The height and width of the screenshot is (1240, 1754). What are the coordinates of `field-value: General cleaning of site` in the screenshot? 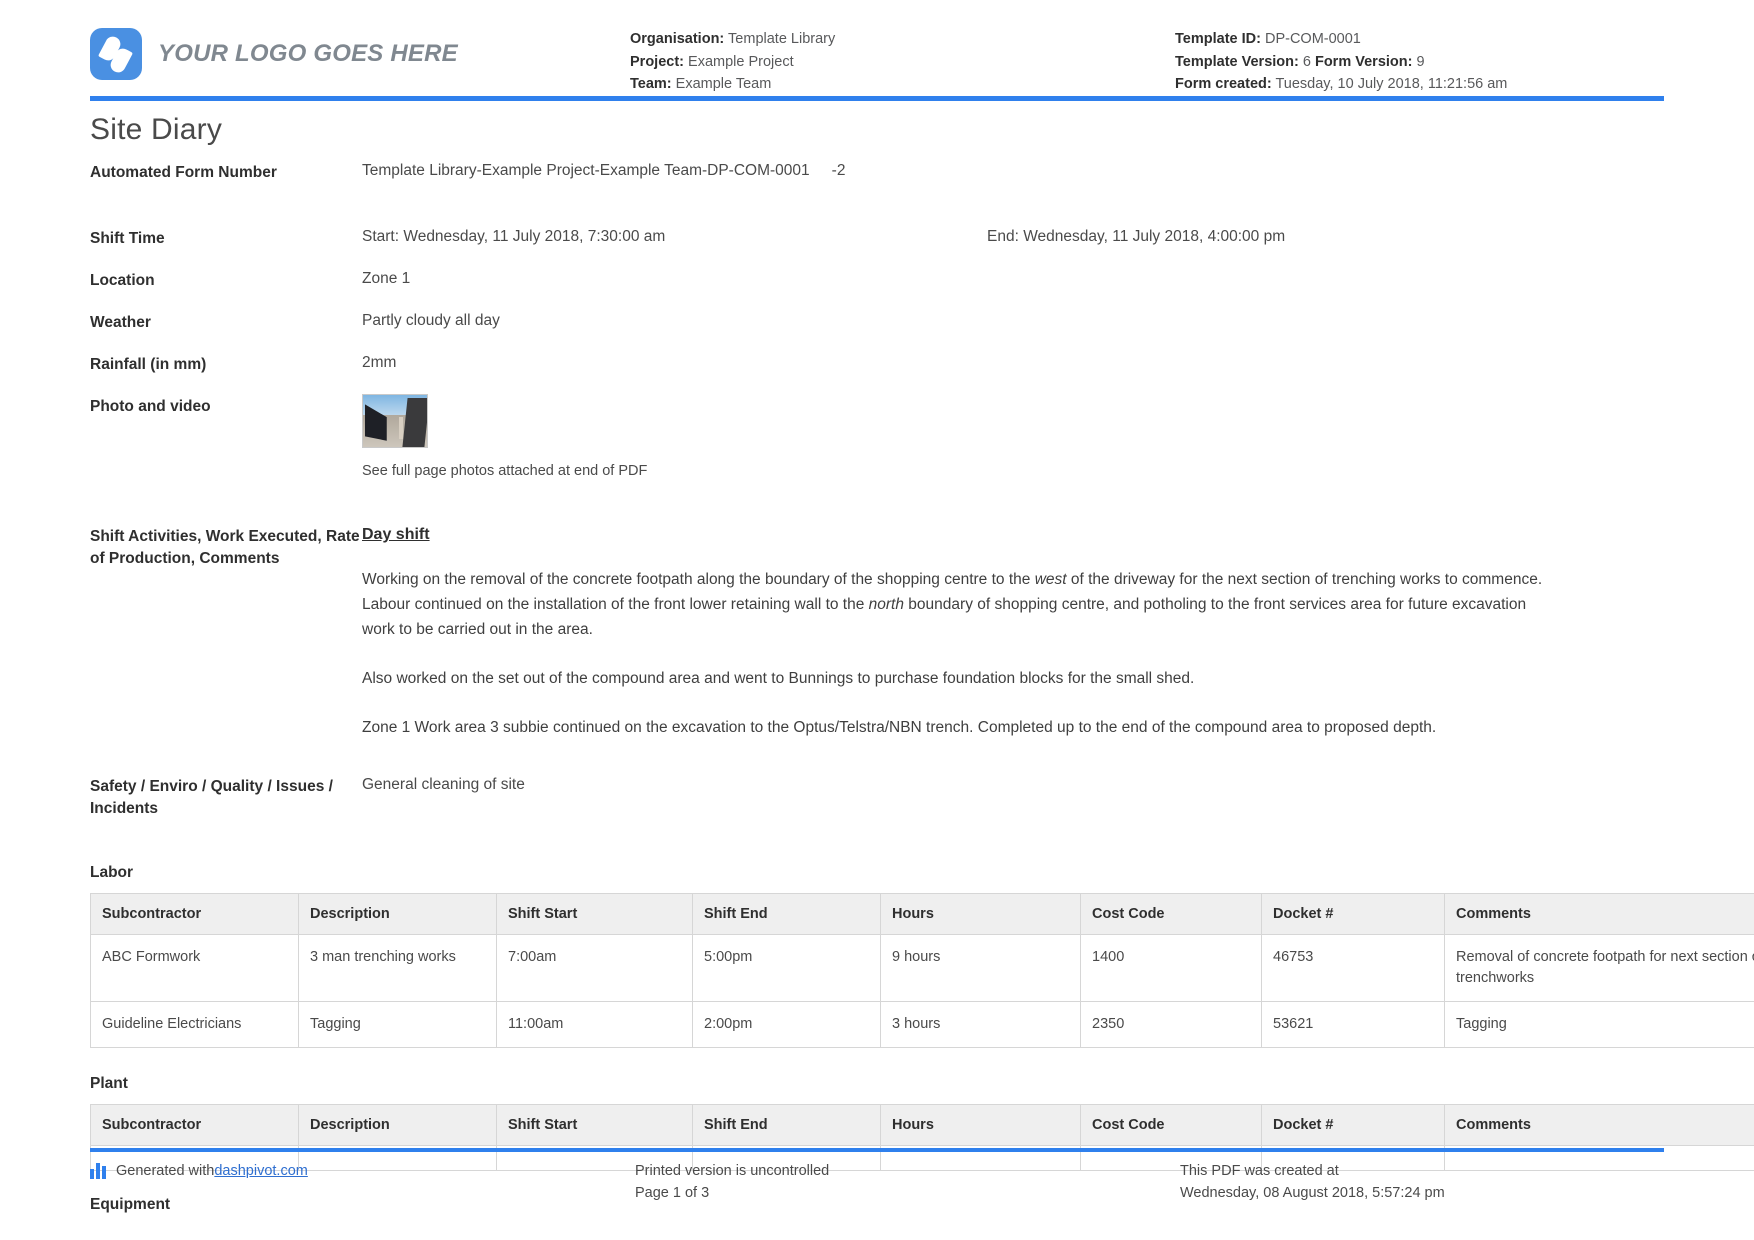 It's located at (443, 784).